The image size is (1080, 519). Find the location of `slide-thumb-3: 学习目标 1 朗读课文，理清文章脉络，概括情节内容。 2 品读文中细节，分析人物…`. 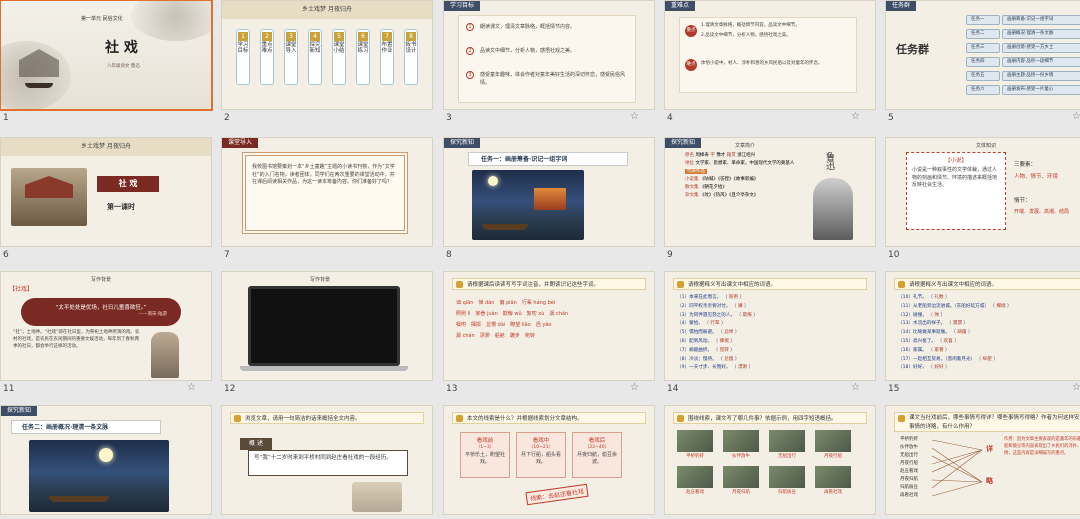

slide-thumb-3: 学习目标 1 朗读课文，理清文章脉络，概括情节内容。 2 品读文中细节，分析人物… is located at coordinates (550, 65).